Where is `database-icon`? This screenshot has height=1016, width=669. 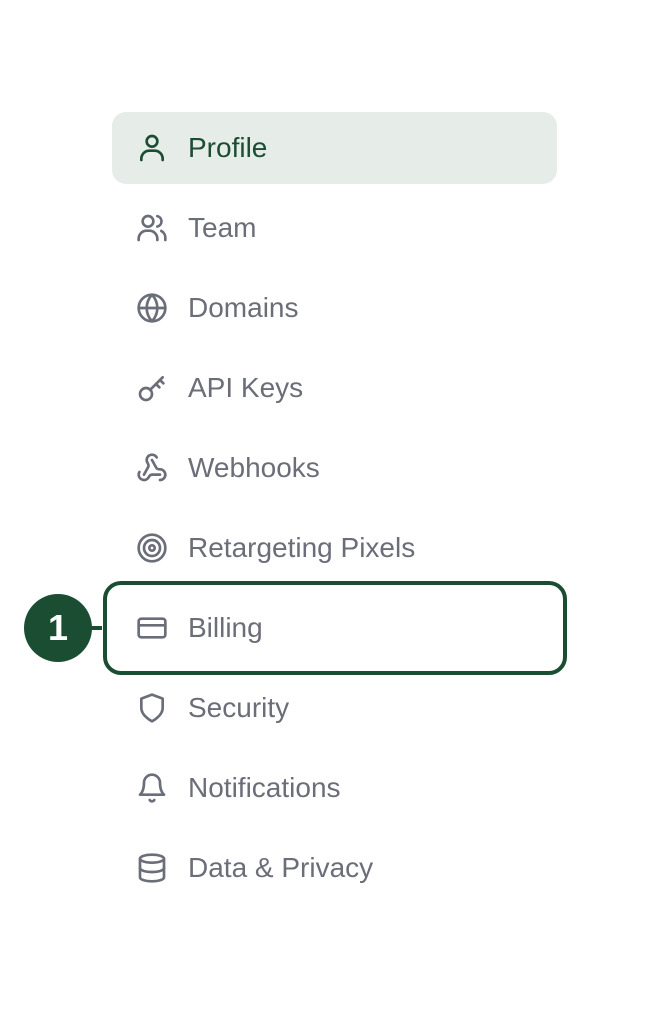
database-icon is located at coordinates (152, 868).